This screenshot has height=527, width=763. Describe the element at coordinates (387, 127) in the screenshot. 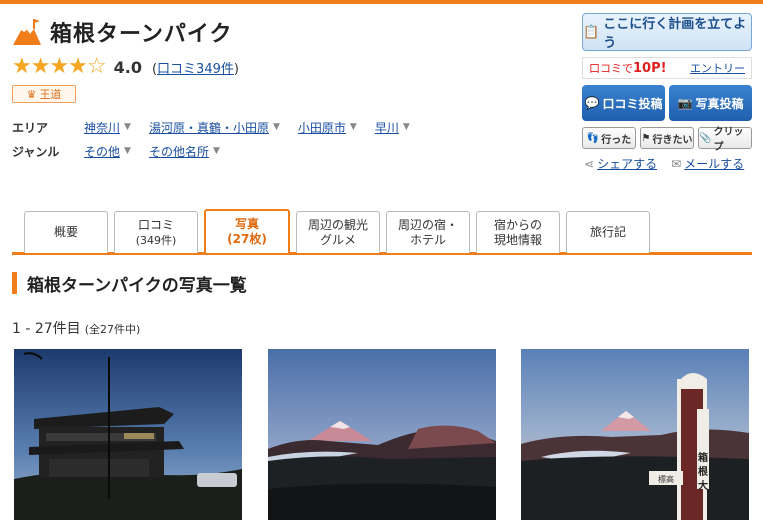

I see `area-link-hayakawa: 早川` at that location.